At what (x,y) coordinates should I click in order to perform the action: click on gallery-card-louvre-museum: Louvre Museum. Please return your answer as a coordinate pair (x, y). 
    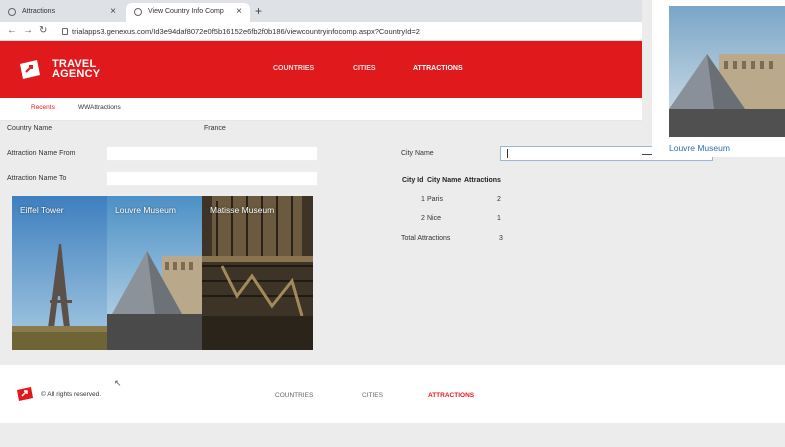
    Looking at the image, I should click on (154, 273).